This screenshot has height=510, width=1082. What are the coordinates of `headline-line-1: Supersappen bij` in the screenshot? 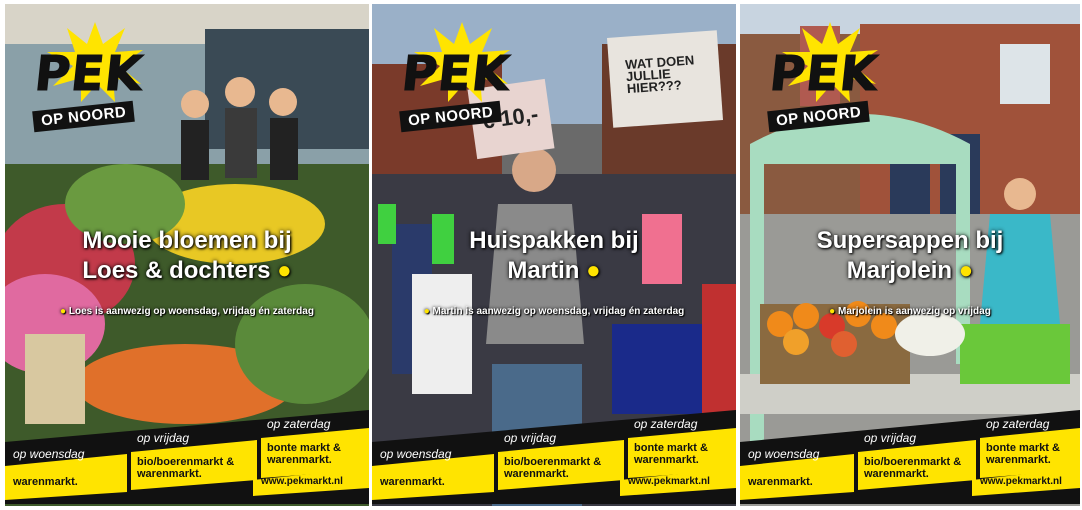 It's located at (910, 240).